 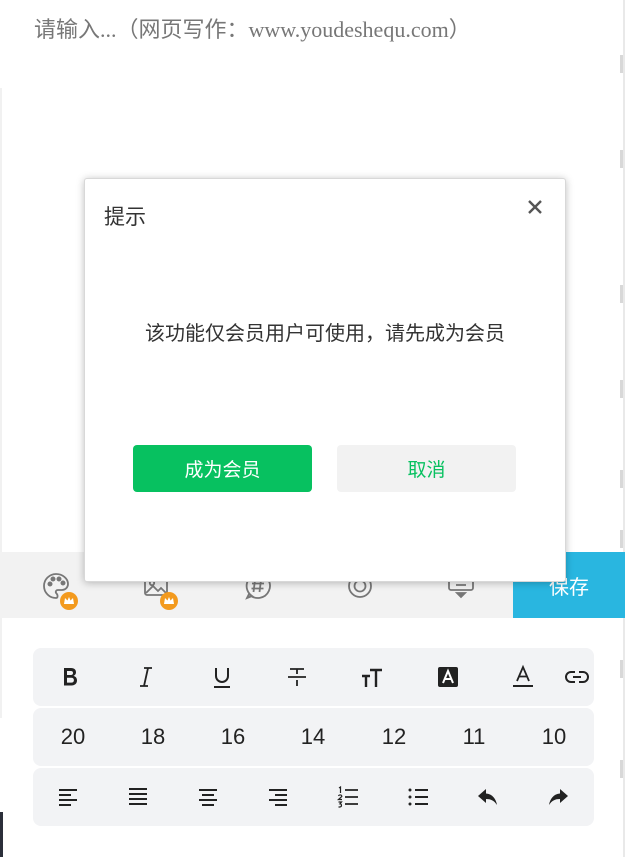 I want to click on dialog-title: 提示, so click(x=125, y=217).